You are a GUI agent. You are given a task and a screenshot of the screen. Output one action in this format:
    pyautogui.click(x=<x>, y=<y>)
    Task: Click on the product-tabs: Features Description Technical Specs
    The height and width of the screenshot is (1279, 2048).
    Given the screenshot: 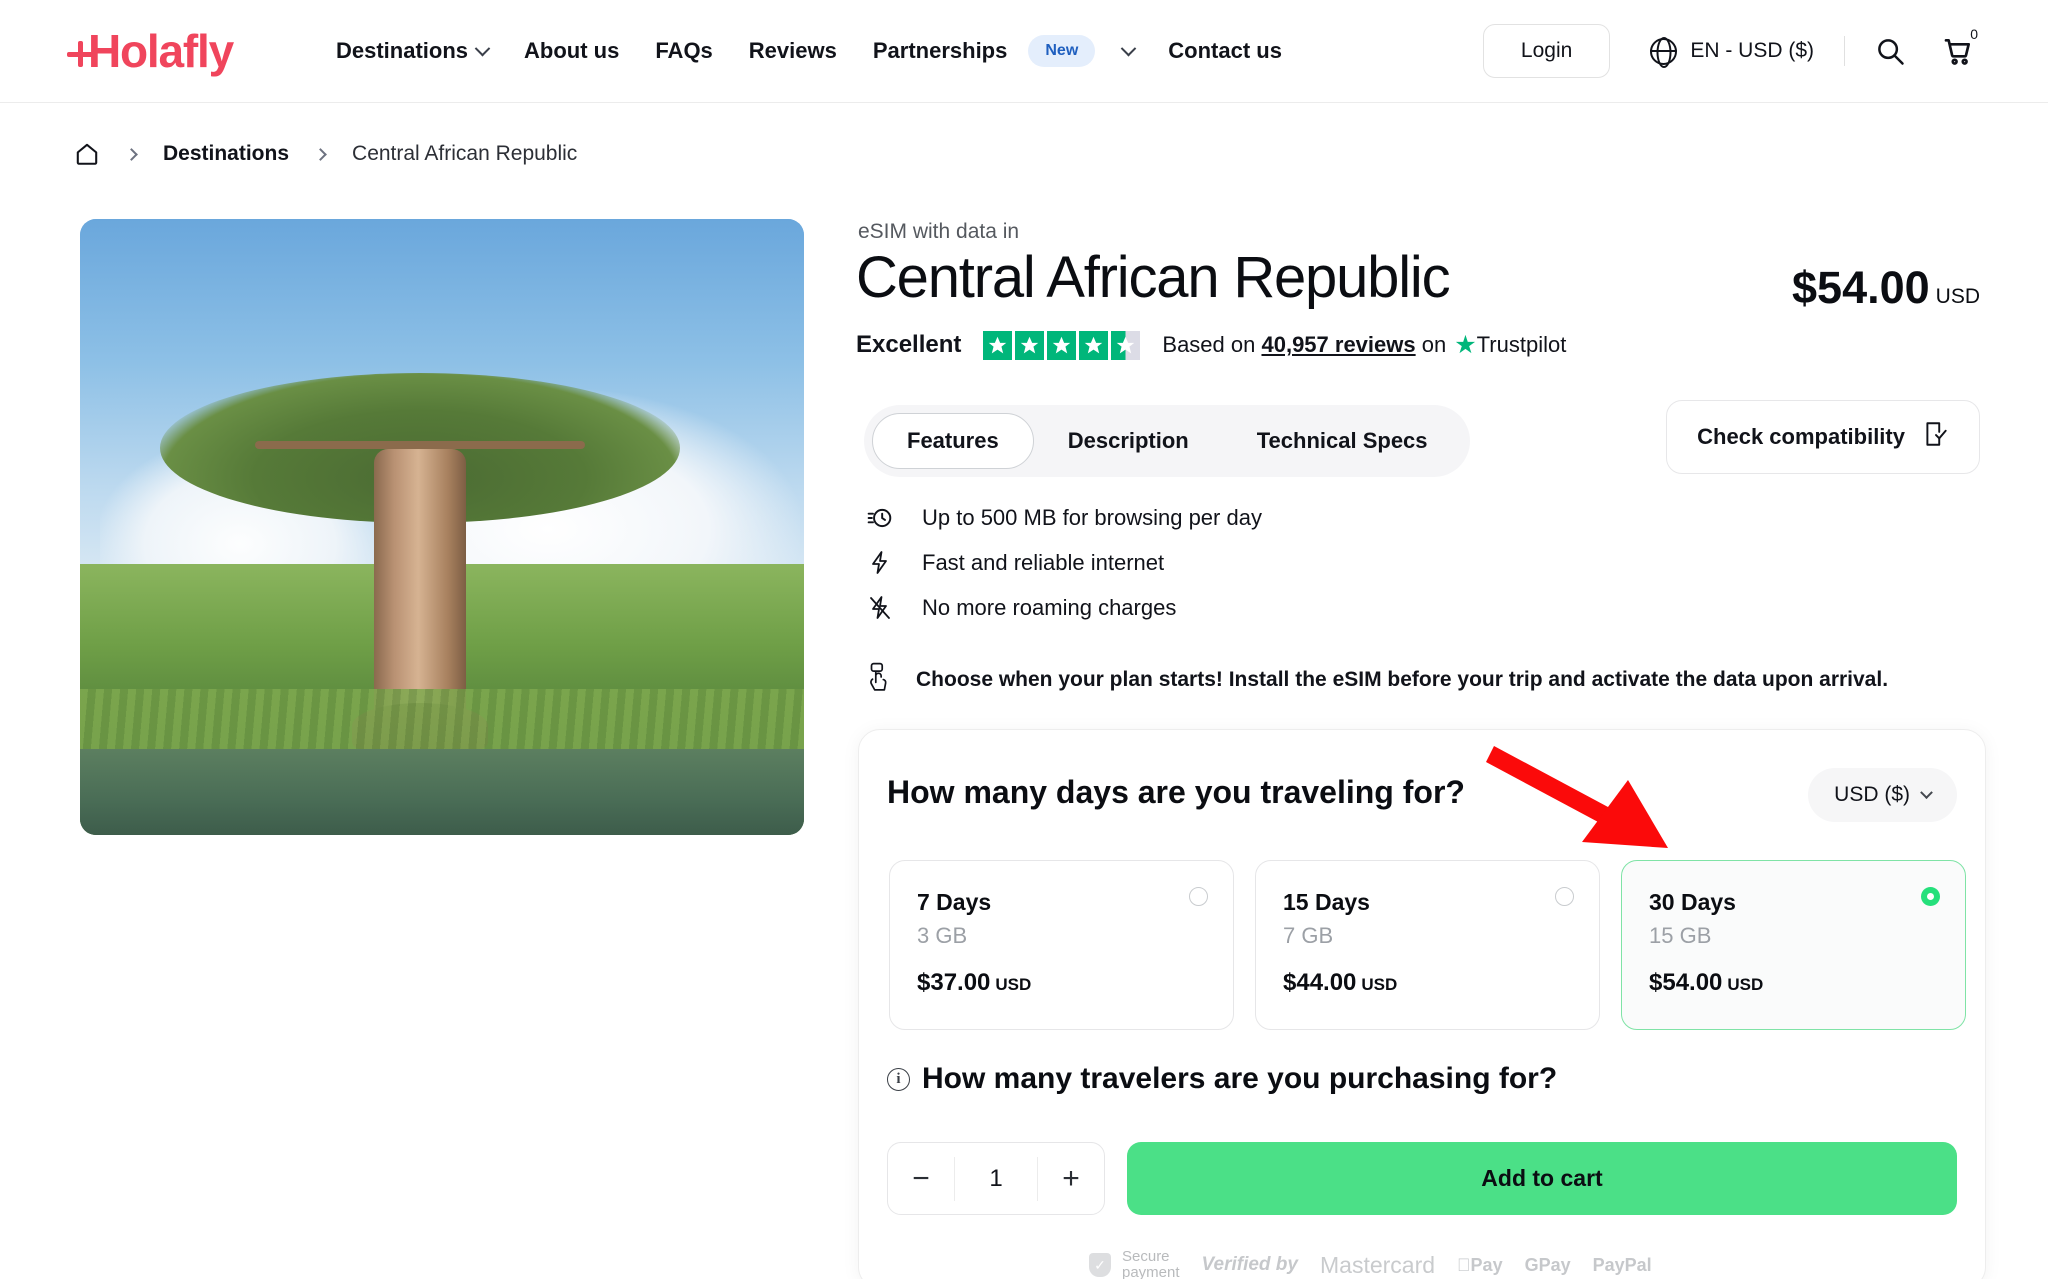 What is the action you would take?
    pyautogui.click(x=1167, y=441)
    